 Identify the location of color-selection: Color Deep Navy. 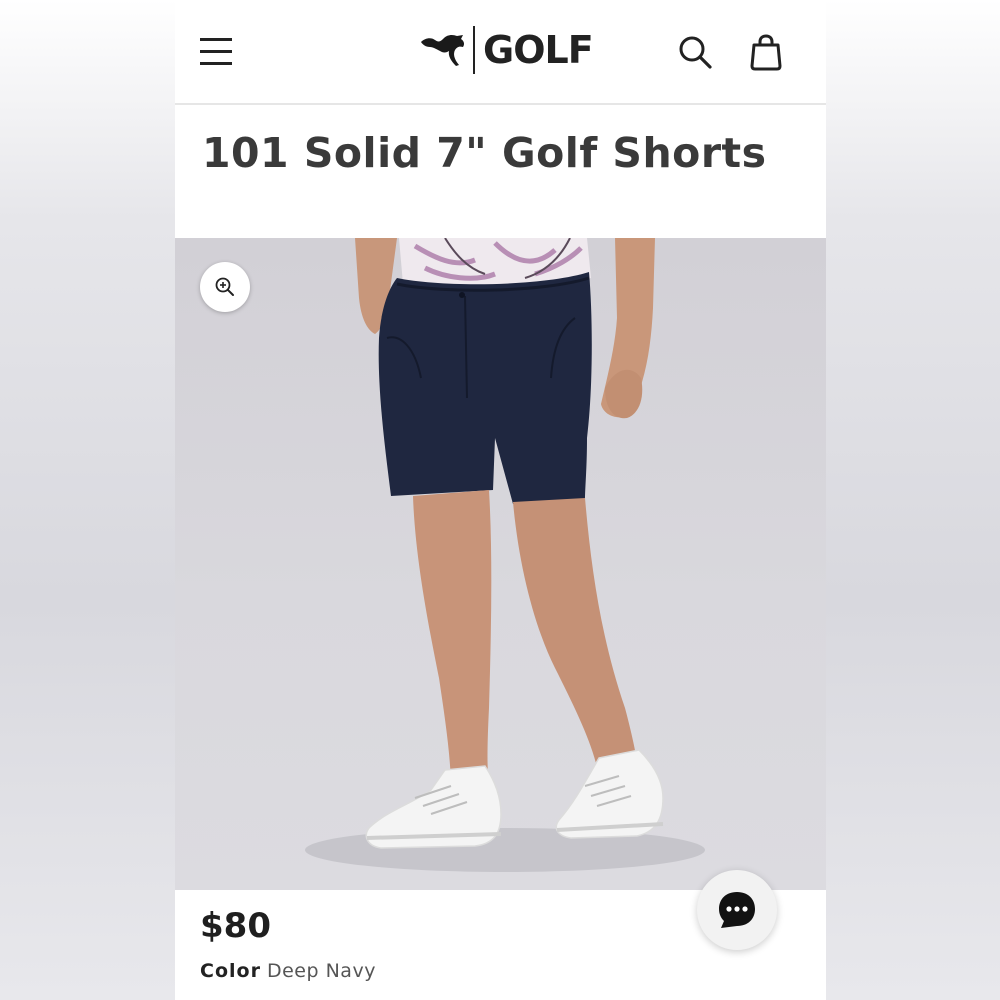
(288, 971).